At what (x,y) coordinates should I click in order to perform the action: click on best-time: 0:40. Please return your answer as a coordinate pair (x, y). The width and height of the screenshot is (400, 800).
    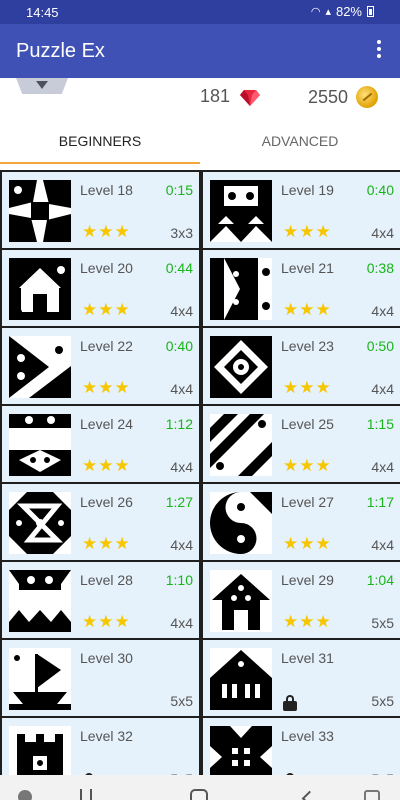
    Looking at the image, I should click on (179, 346).